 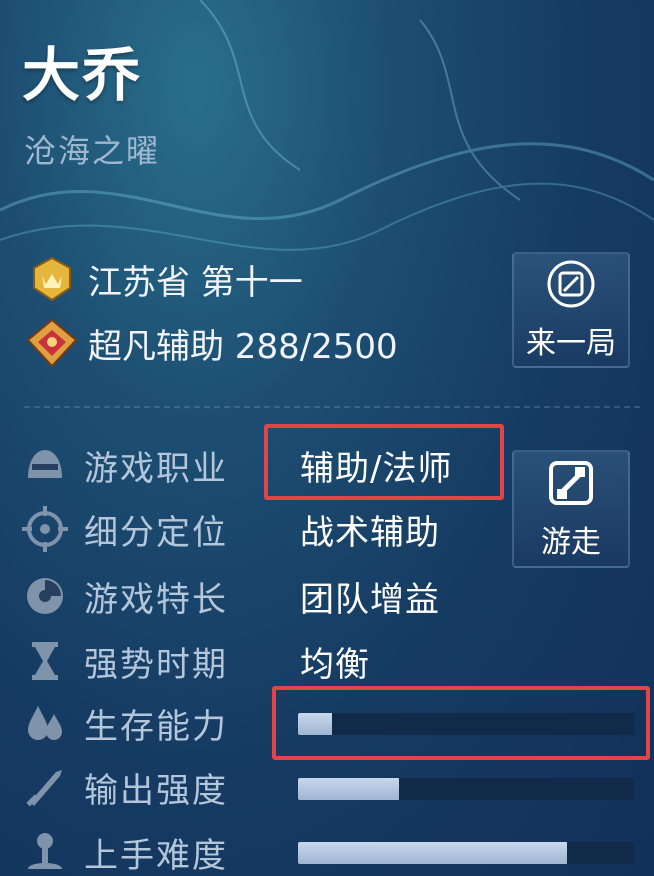 I want to click on hero-skin-name: 沧海之曜, so click(x=92, y=151).